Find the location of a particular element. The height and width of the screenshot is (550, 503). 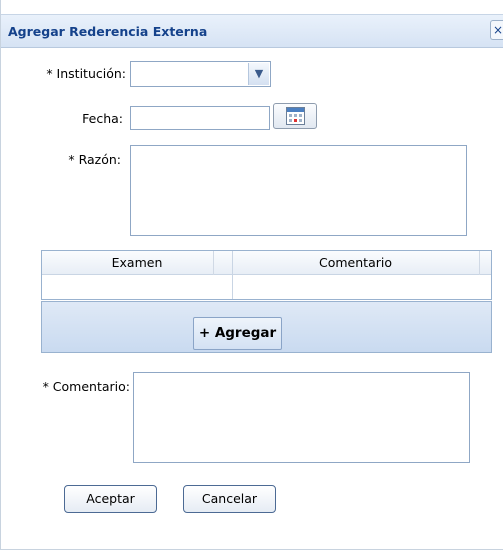

column-header-examen: Examen is located at coordinates (137, 263).